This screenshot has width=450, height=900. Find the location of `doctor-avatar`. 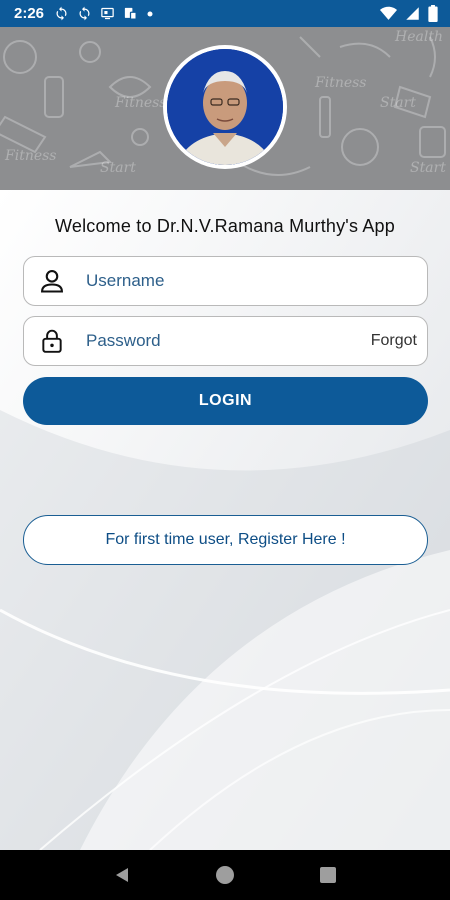

doctor-avatar is located at coordinates (225, 107).